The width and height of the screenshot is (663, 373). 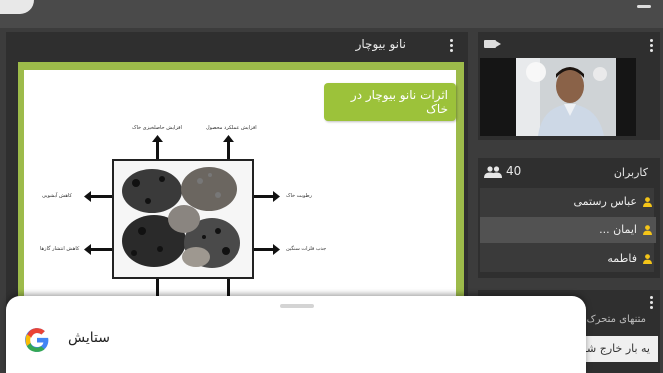 What do you see at coordinates (101, 196) in the screenshot?
I see `arrow-left-upper` at bounding box center [101, 196].